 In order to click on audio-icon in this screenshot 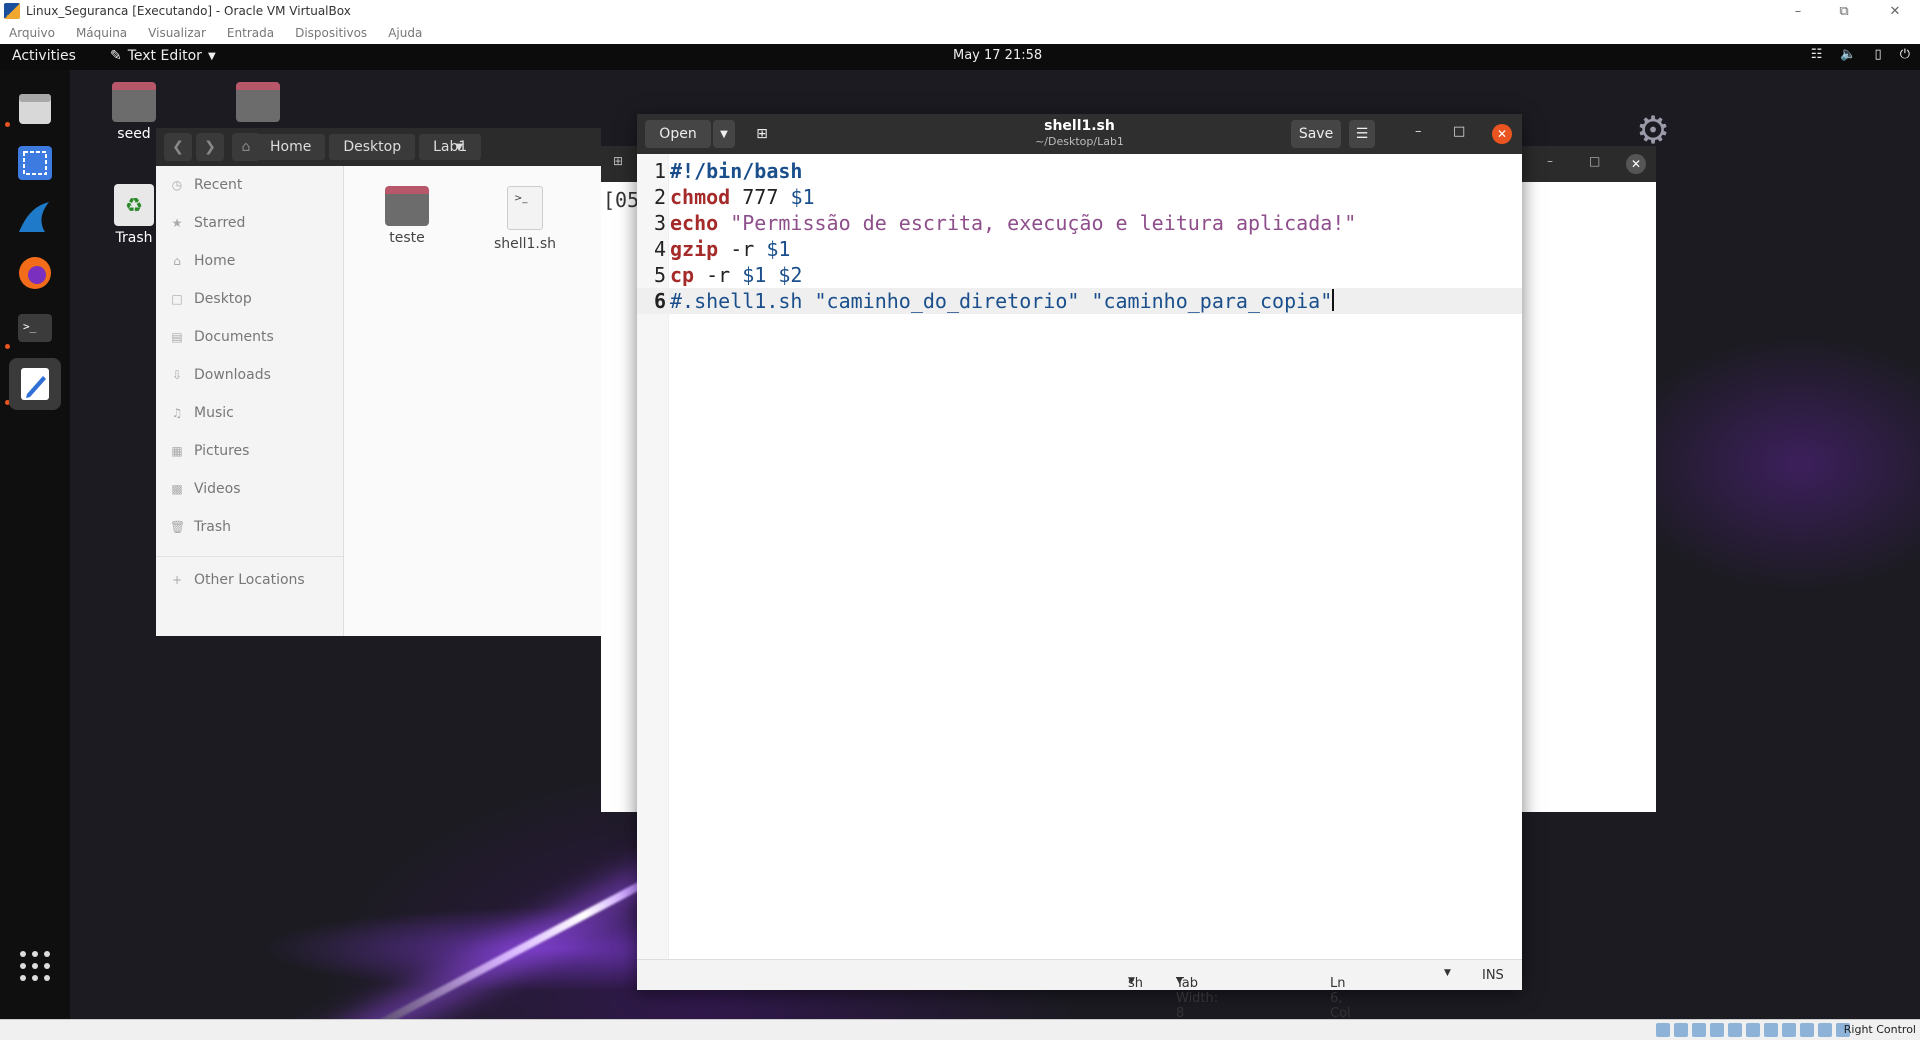, I will do `click(1699, 1030)`.